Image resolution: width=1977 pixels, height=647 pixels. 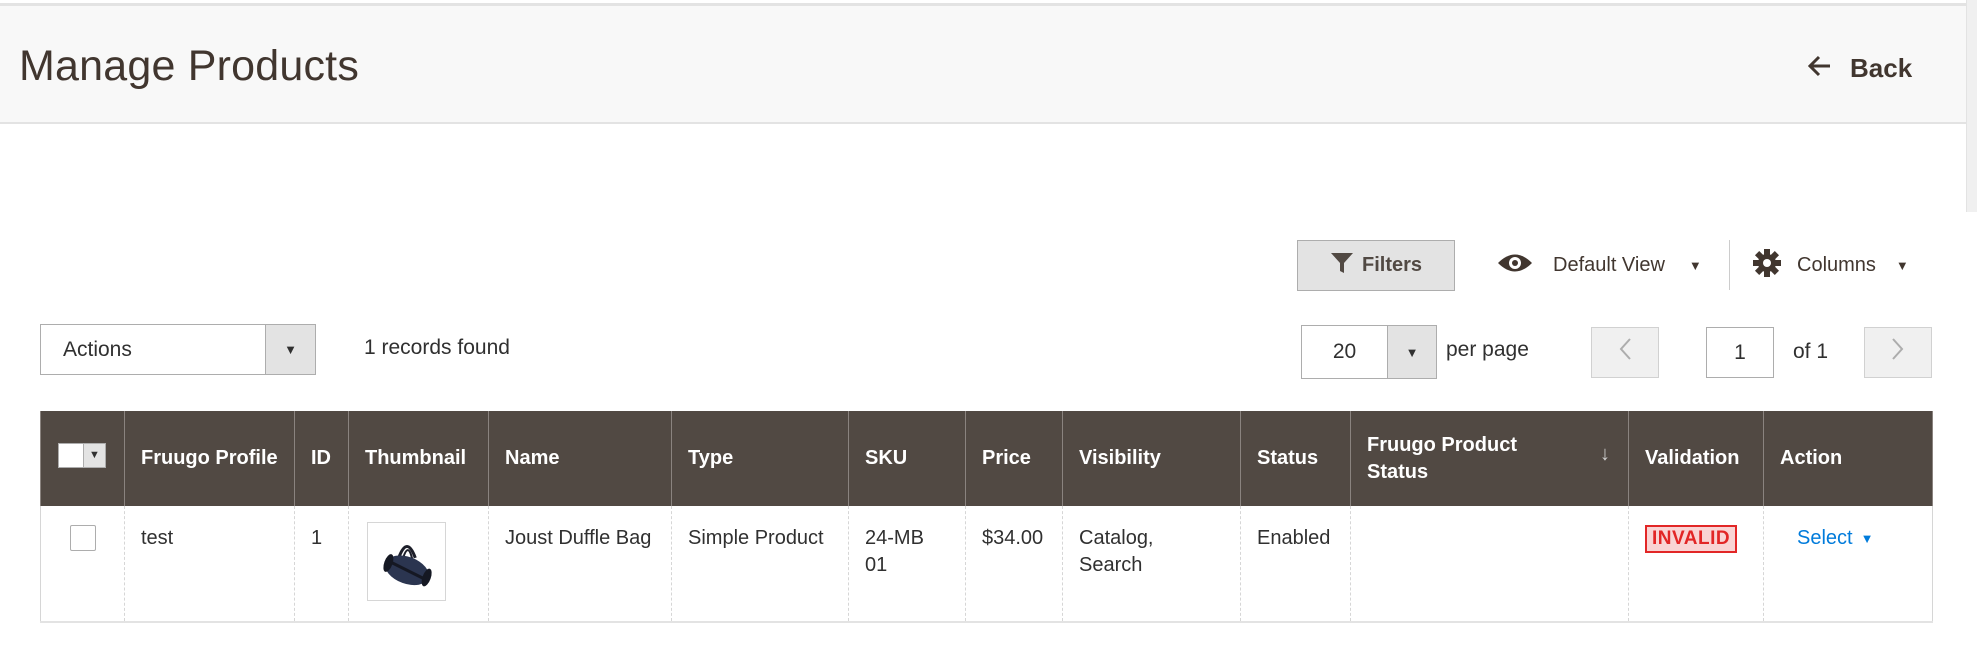 What do you see at coordinates (83, 538) in the screenshot?
I see `row-checkbox` at bounding box center [83, 538].